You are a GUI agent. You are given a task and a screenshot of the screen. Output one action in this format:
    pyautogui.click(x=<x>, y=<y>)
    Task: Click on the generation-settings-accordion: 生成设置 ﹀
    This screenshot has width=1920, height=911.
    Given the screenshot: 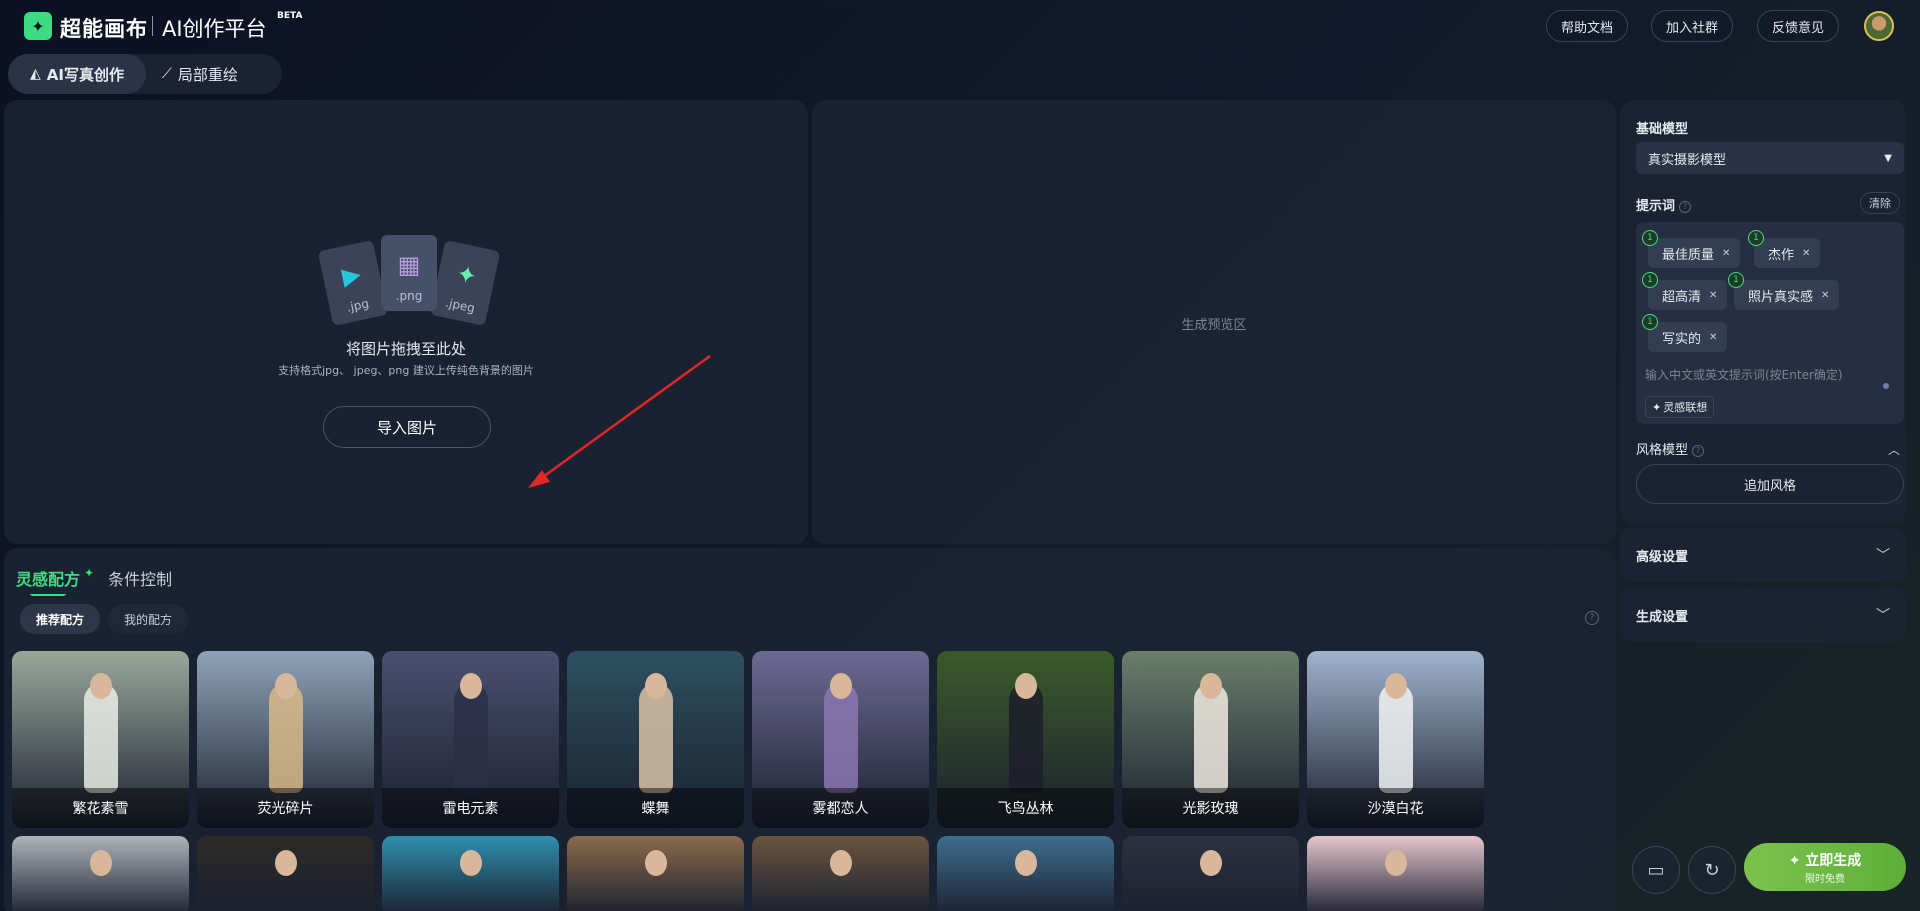 What is the action you would take?
    pyautogui.click(x=1763, y=615)
    